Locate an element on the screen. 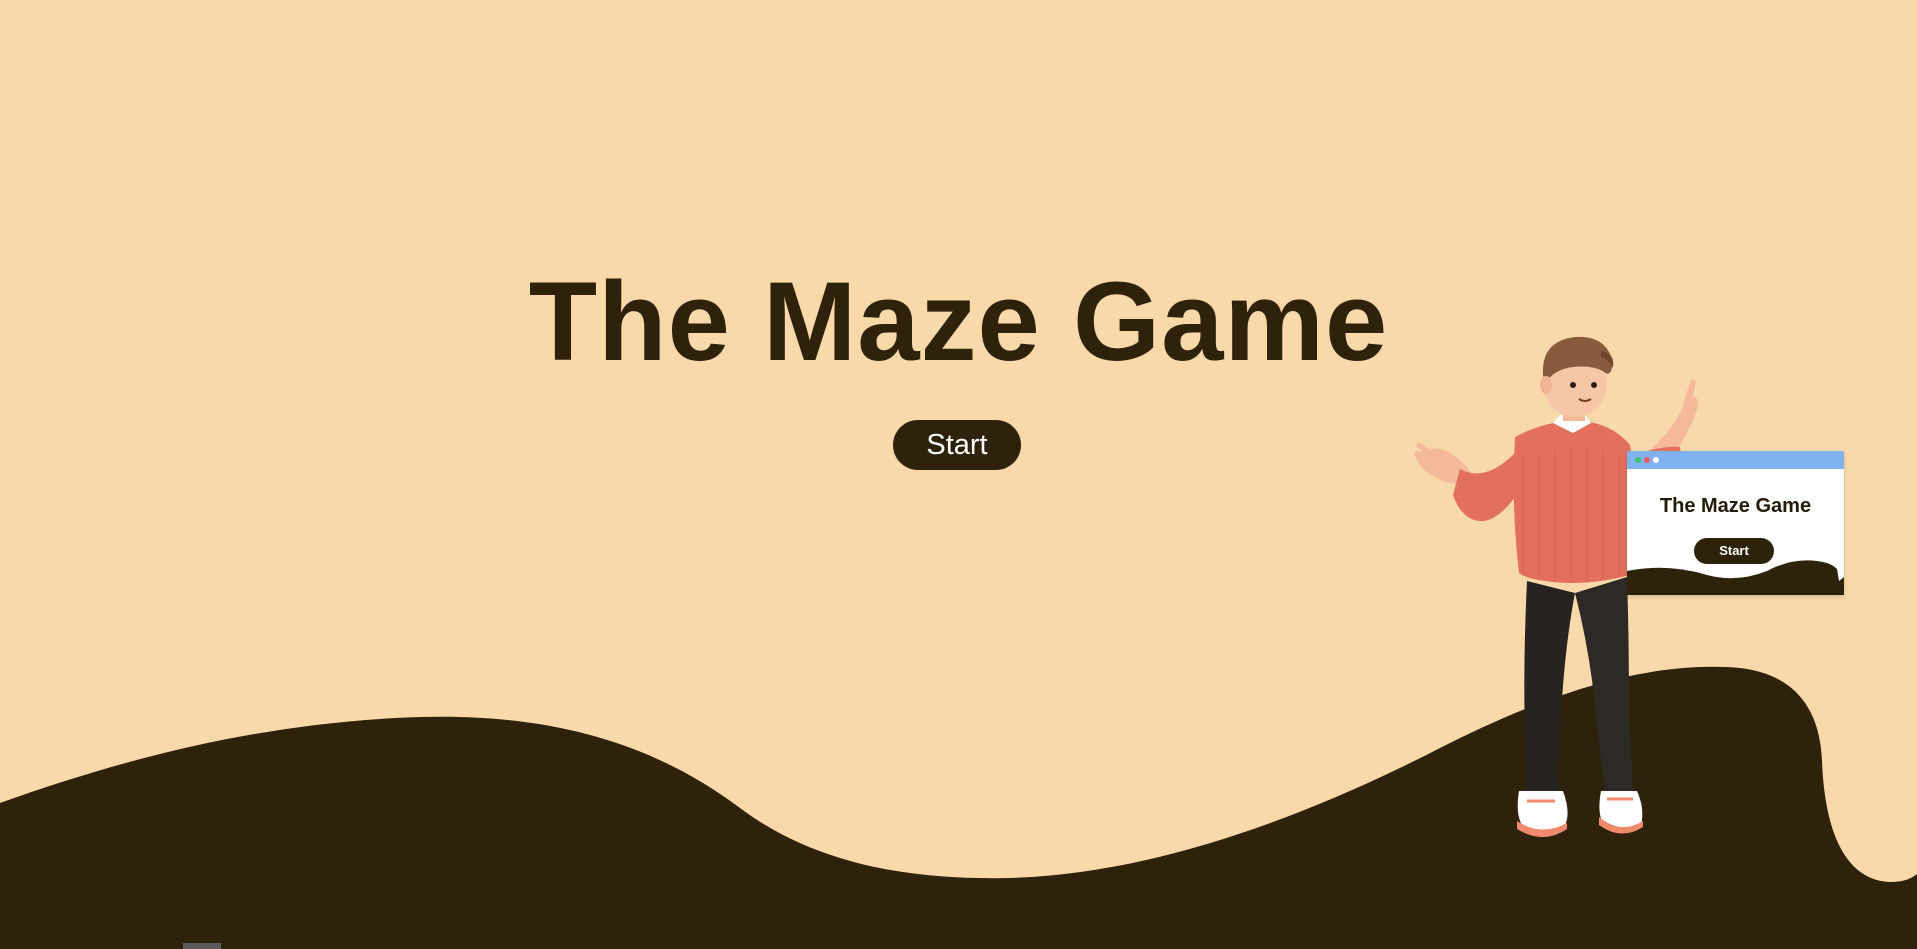 The width and height of the screenshot is (1917, 949). illustration-window-title: The Maze Game is located at coordinates (1735, 506).